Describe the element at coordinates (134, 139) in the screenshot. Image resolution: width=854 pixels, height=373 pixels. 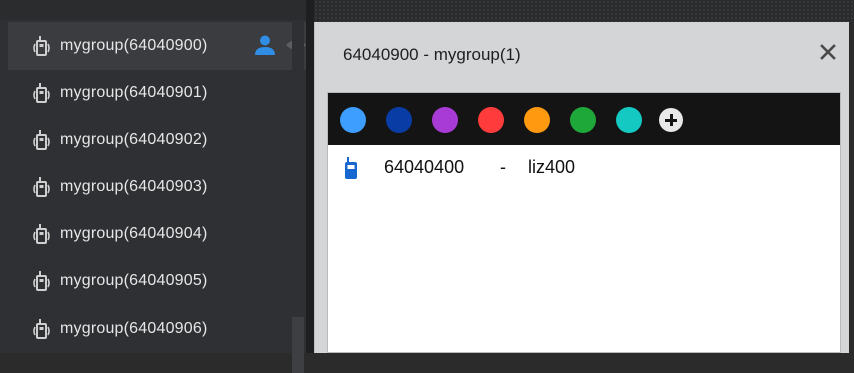
I see `group-label: mygroup(64040902)` at that location.